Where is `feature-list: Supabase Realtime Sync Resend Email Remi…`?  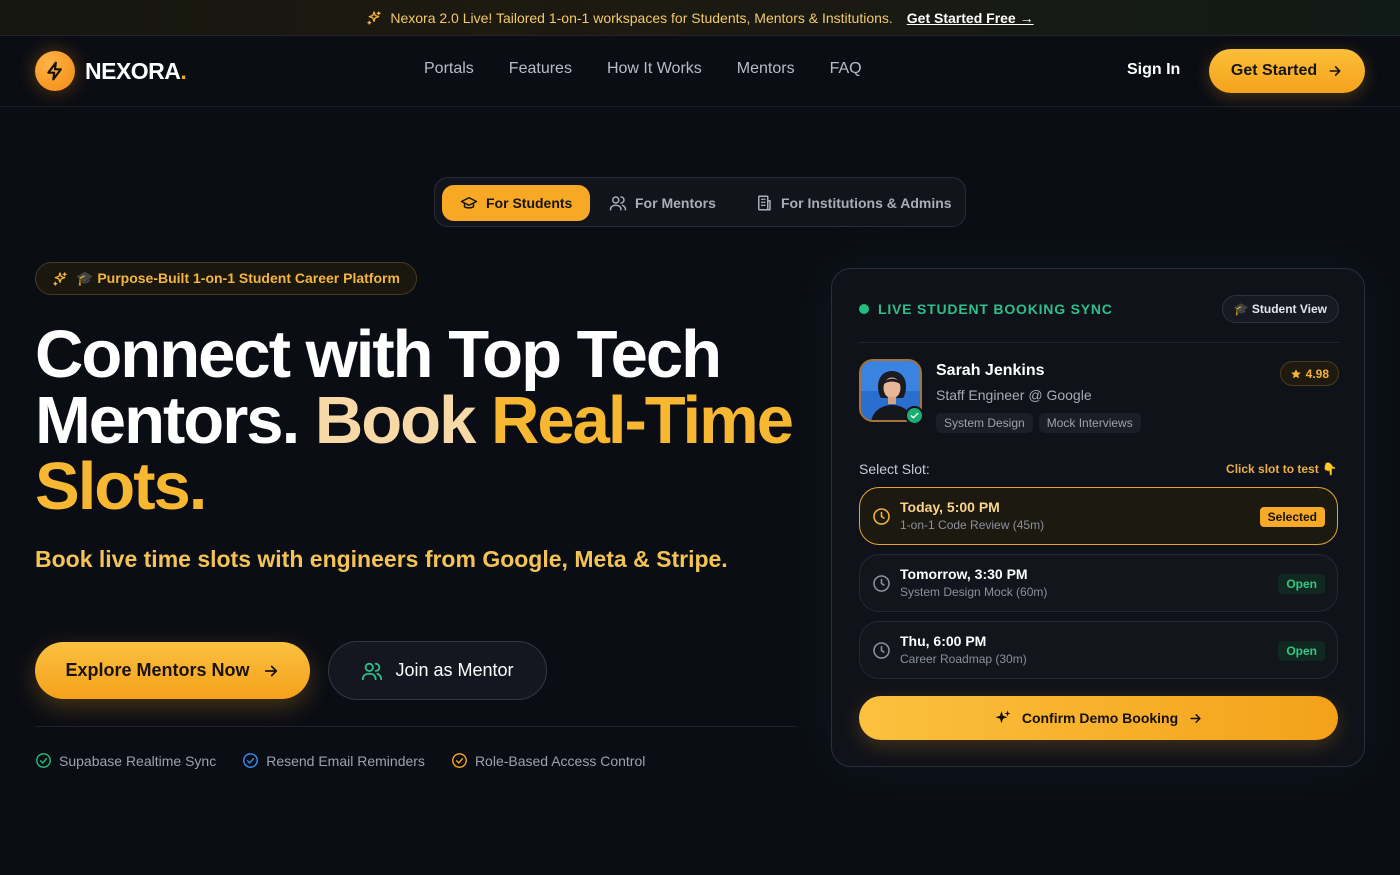 feature-list: Supabase Realtime Sync Resend Email Remi… is located at coordinates (340, 760).